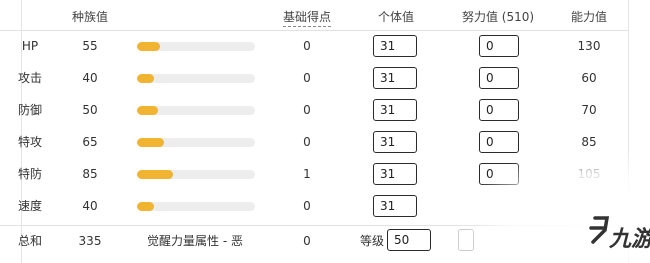 Image resolution: width=650 pixels, height=263 pixels. Describe the element at coordinates (409, 240) in the screenshot. I see `level-input: 50` at that location.